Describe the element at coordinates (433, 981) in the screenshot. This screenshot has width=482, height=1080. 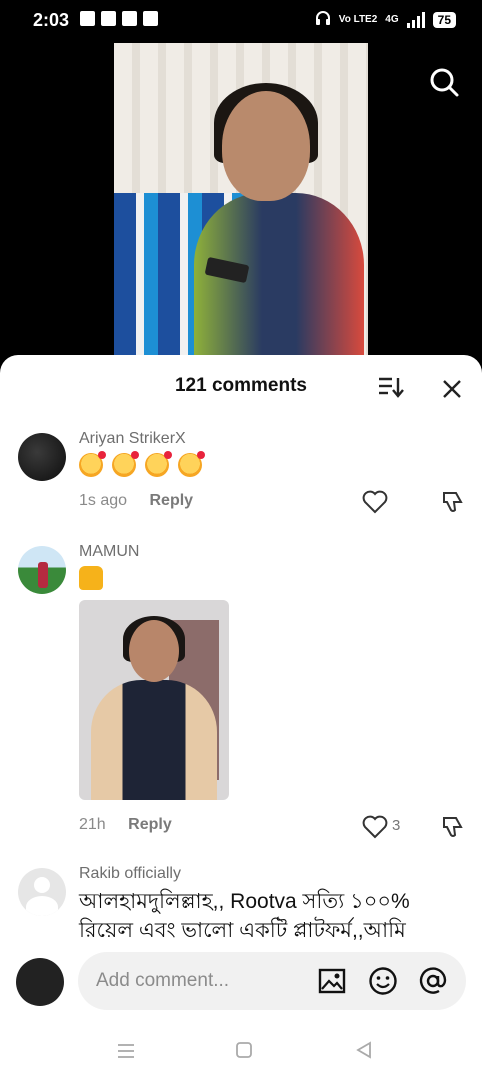
I see `at-icon` at that location.